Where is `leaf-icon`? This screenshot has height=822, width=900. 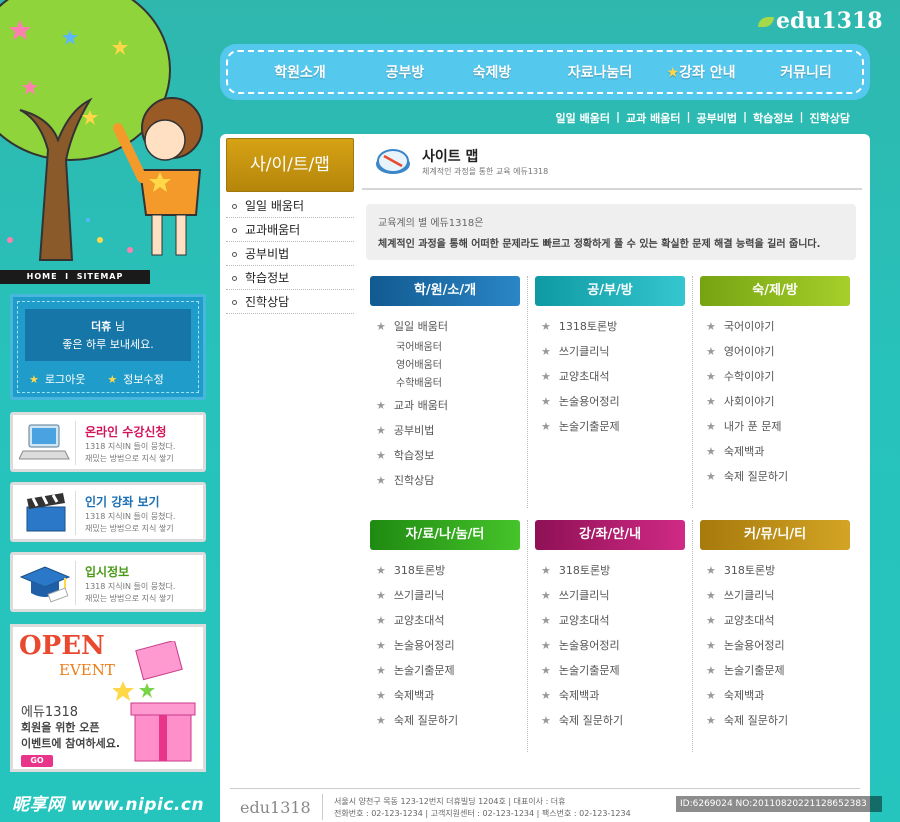
leaf-icon is located at coordinates (766, 22).